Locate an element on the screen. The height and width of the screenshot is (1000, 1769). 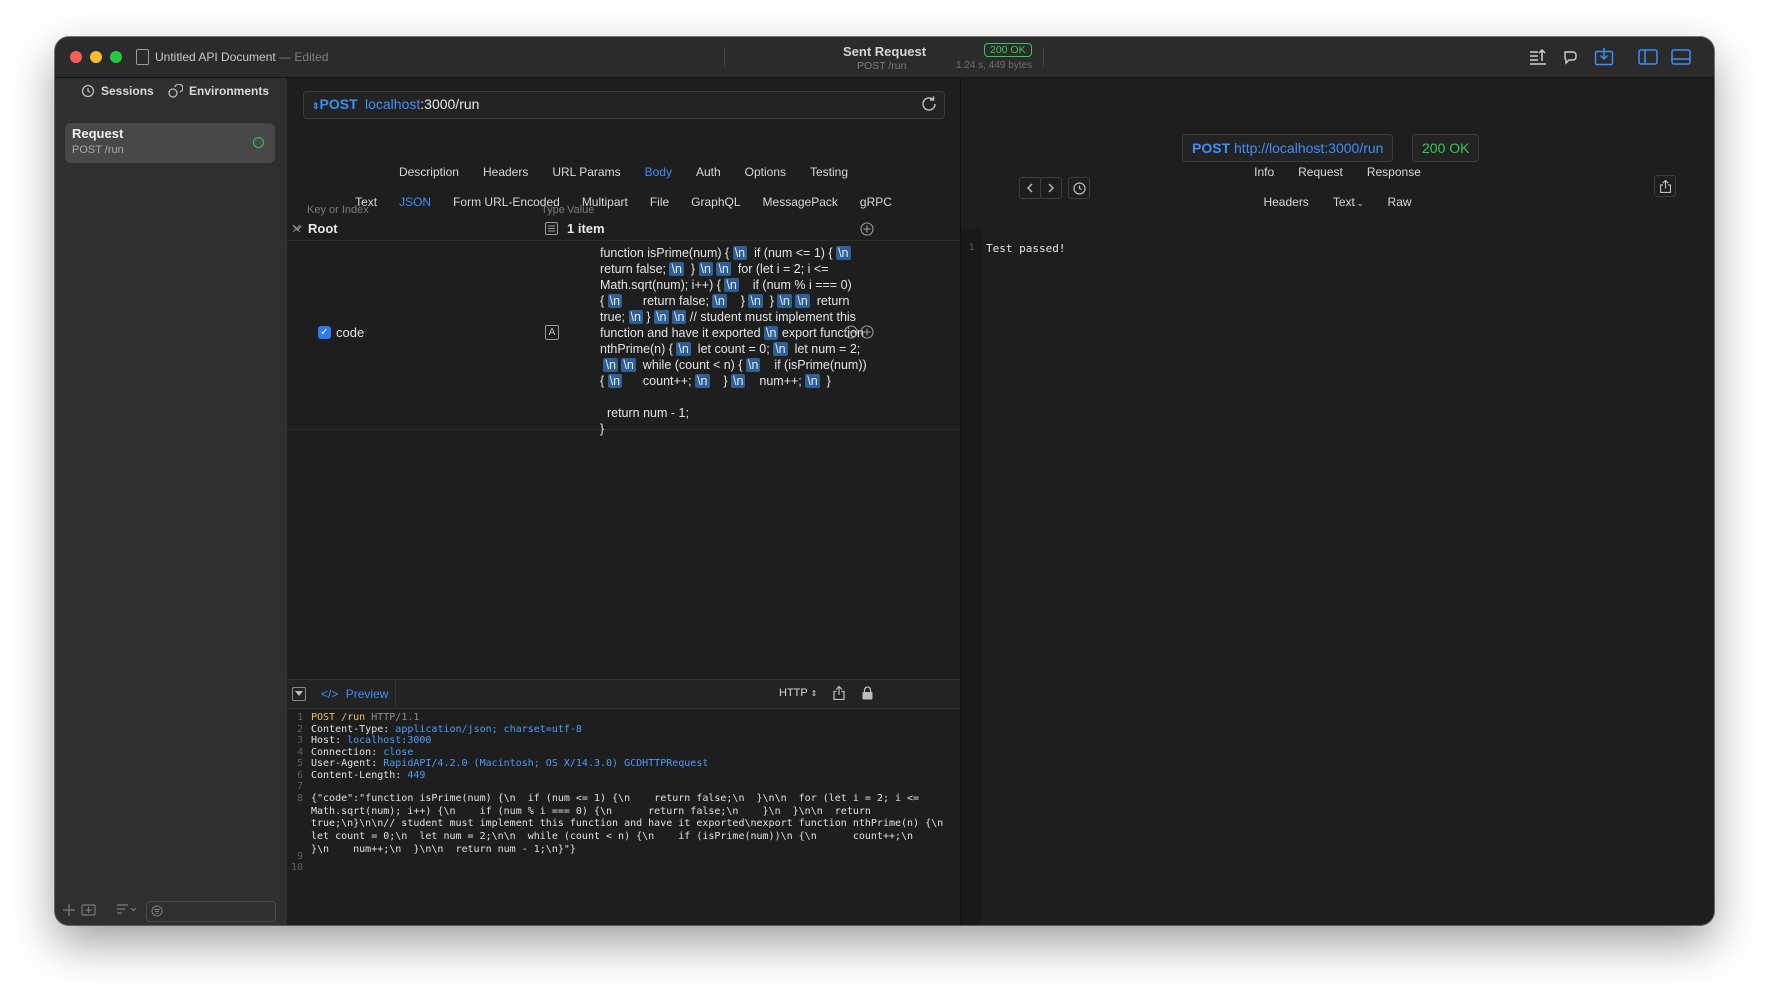
response-method: POST is located at coordinates (1211, 148).